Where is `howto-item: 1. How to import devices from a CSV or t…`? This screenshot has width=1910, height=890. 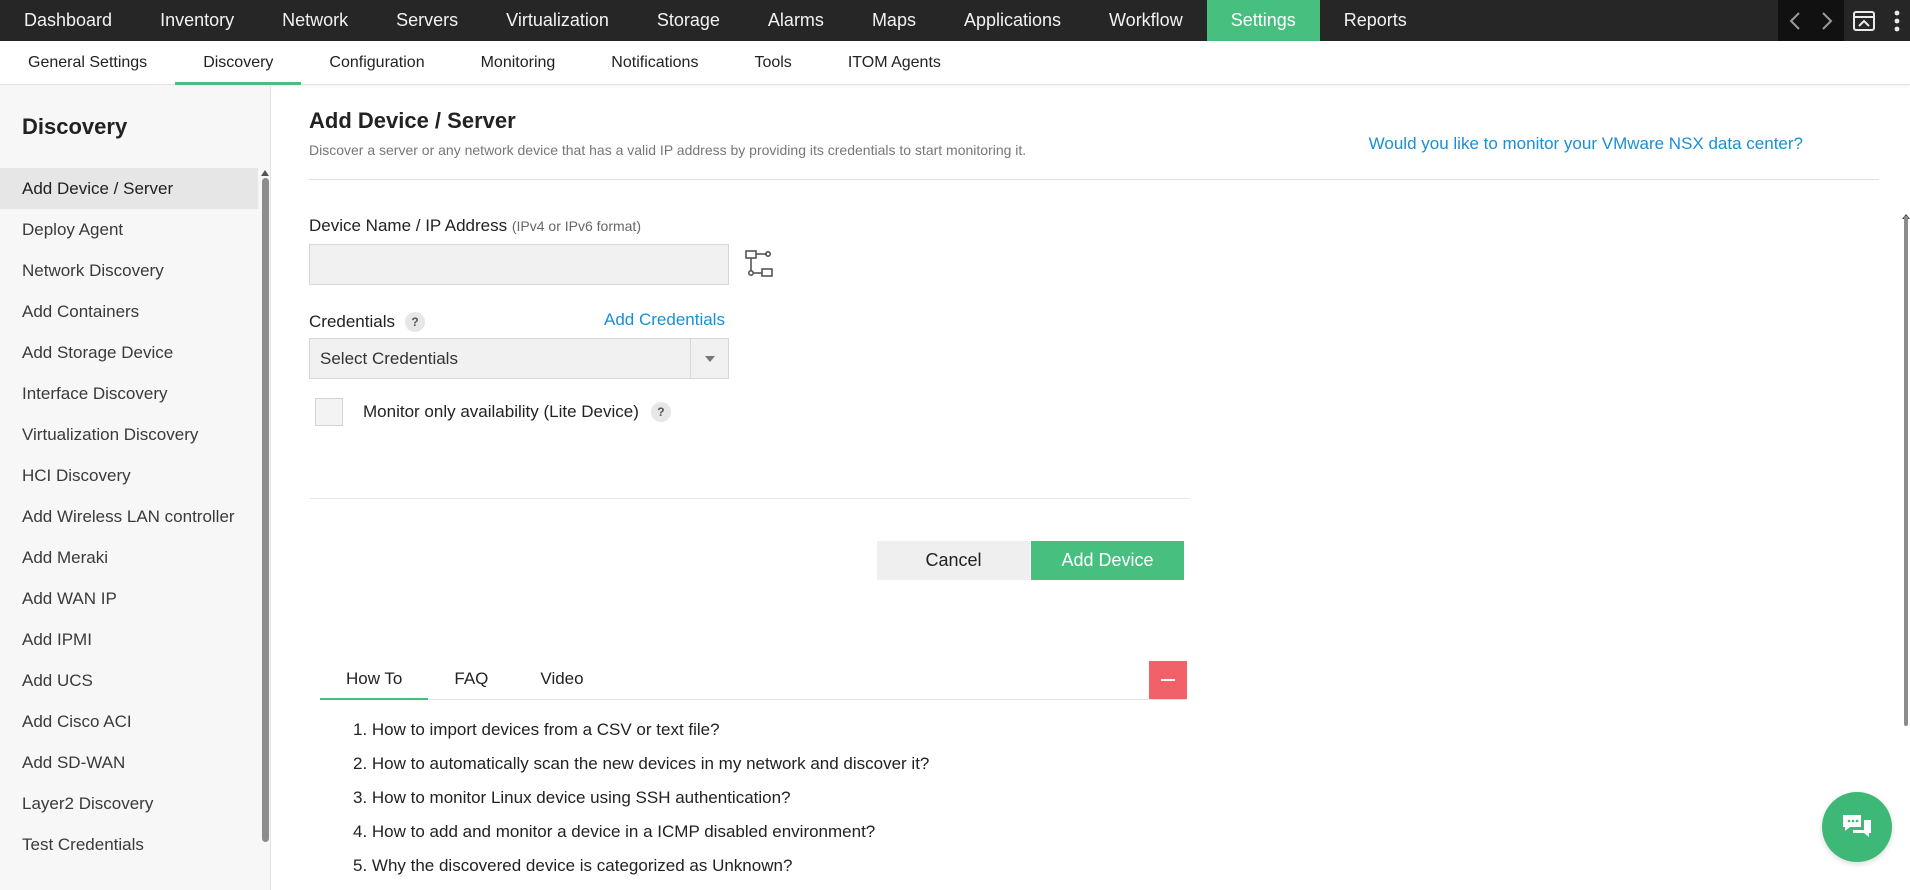 howto-item: 1. How to import devices from a CSV or t… is located at coordinates (770, 730).